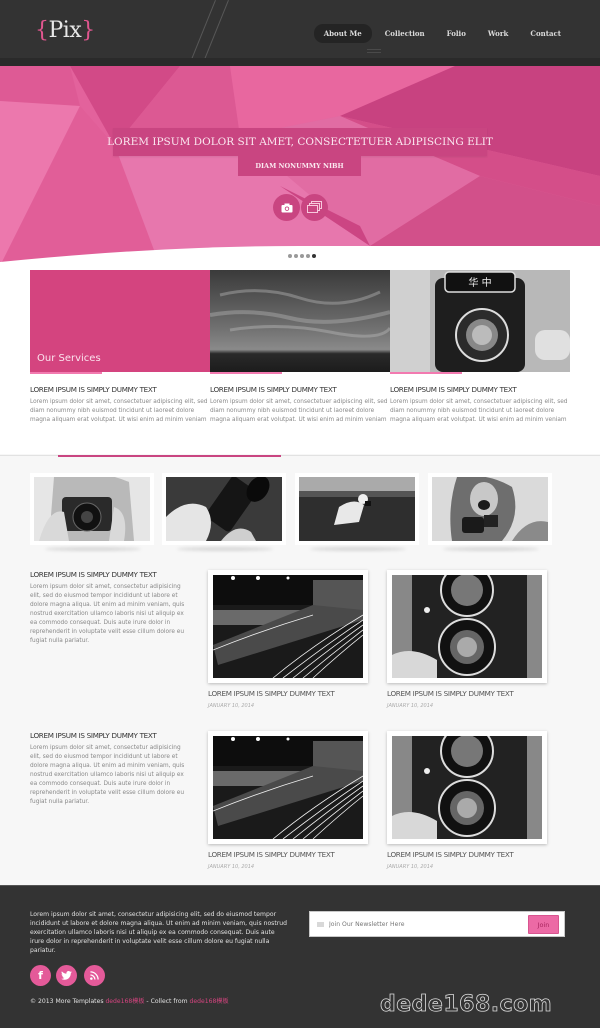 This screenshot has height=1028, width=600. I want to click on logo-text: Pix, so click(65, 30).